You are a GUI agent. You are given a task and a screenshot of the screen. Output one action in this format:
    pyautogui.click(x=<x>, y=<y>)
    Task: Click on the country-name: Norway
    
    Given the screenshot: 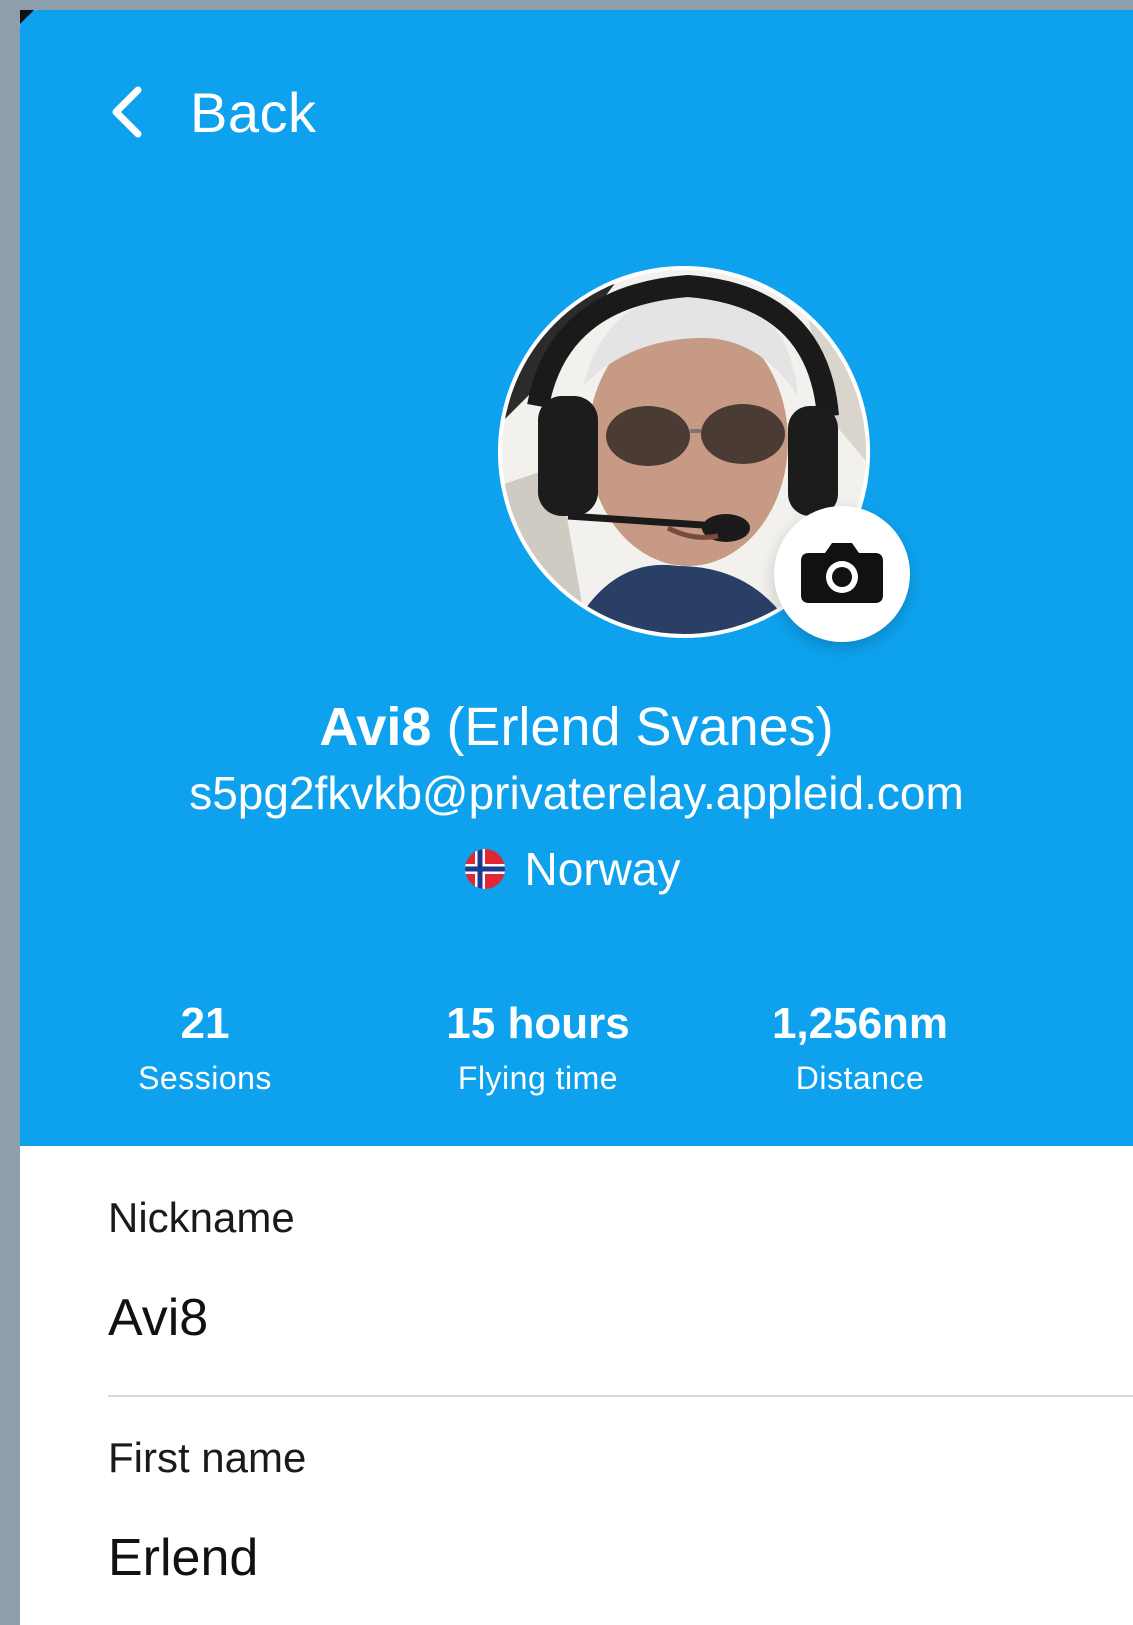 What is the action you would take?
    pyautogui.click(x=602, y=869)
    